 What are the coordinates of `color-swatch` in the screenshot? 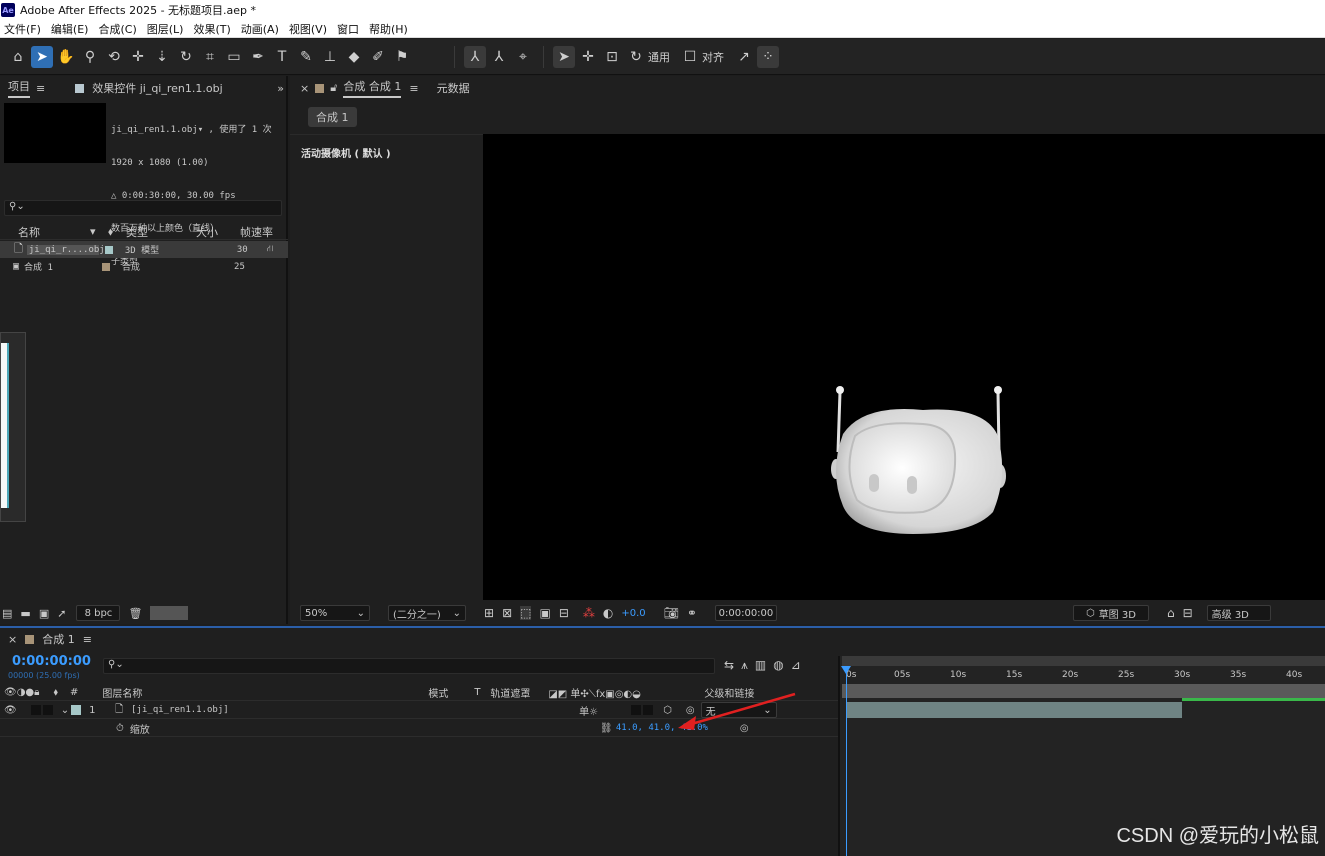 It's located at (169, 613).